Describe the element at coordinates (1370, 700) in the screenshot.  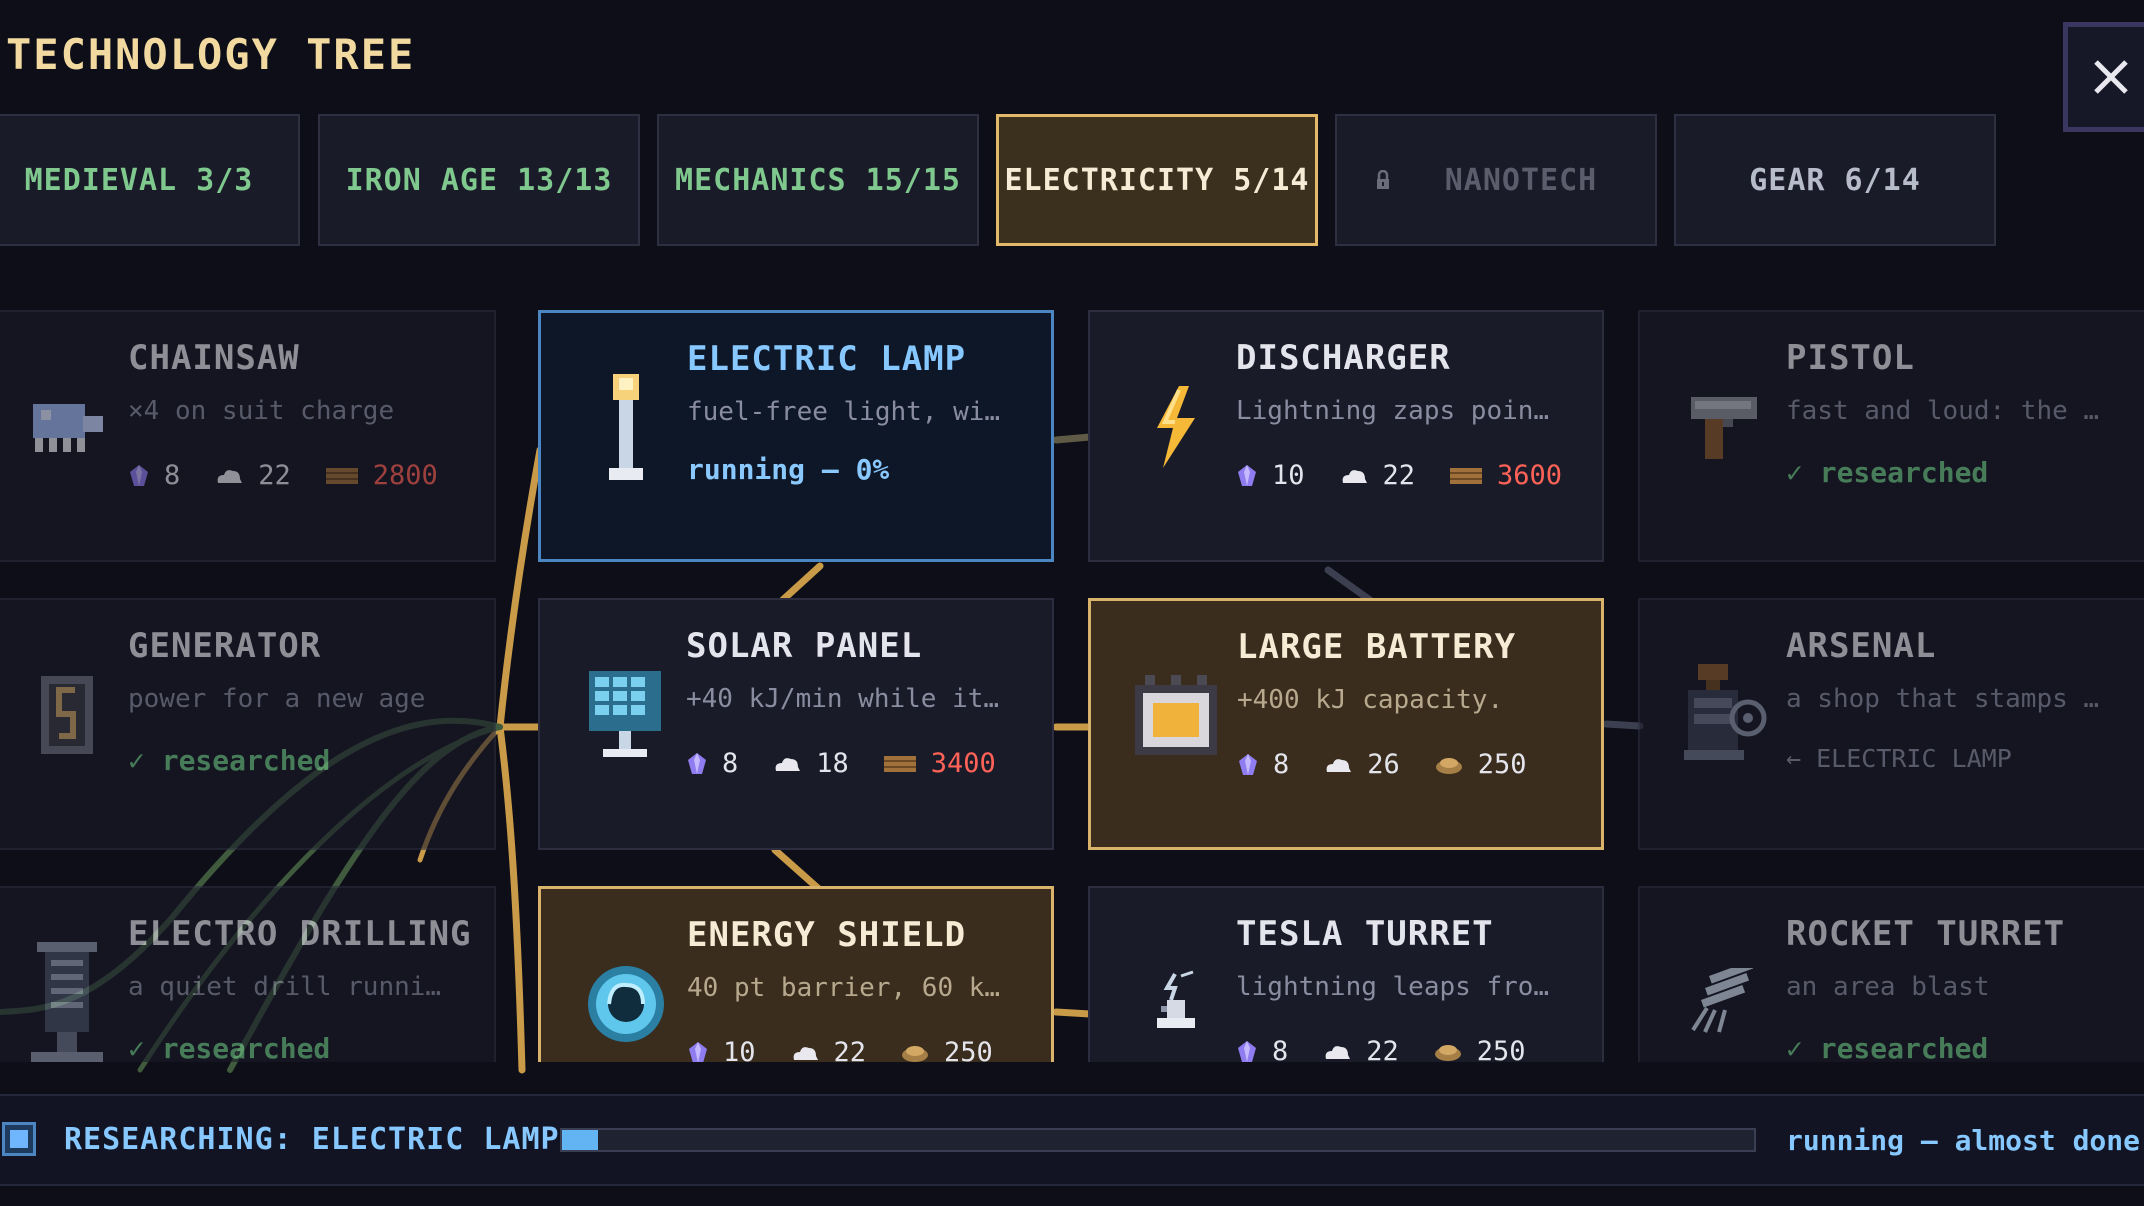
I see `tech-description: +400 kJ capacity.` at that location.